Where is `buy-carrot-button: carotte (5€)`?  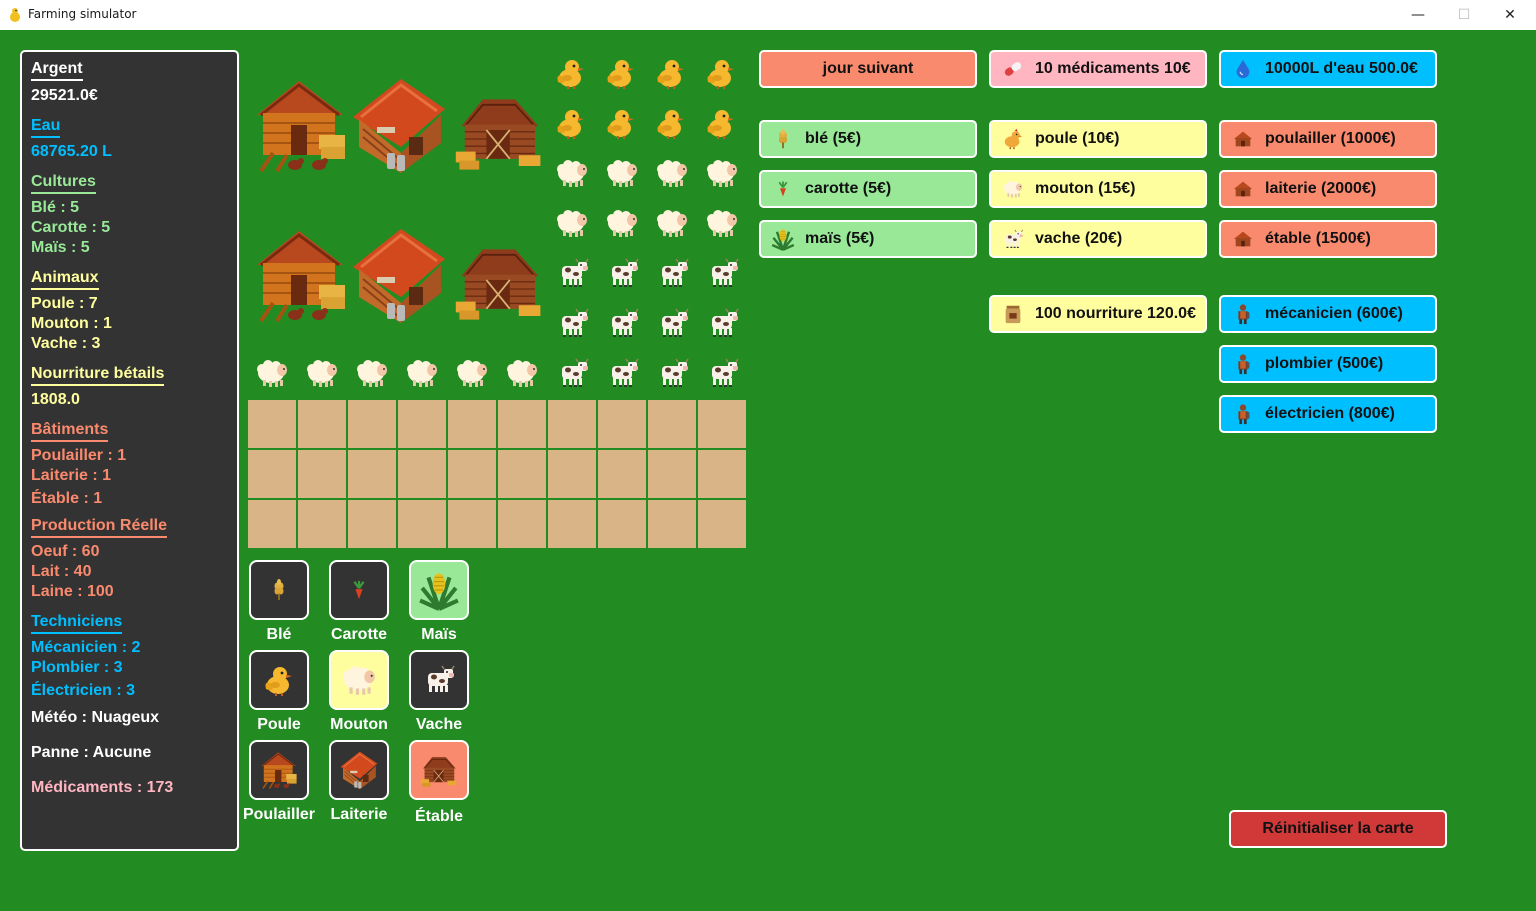
buy-carrot-button: carotte (5€) is located at coordinates (868, 189).